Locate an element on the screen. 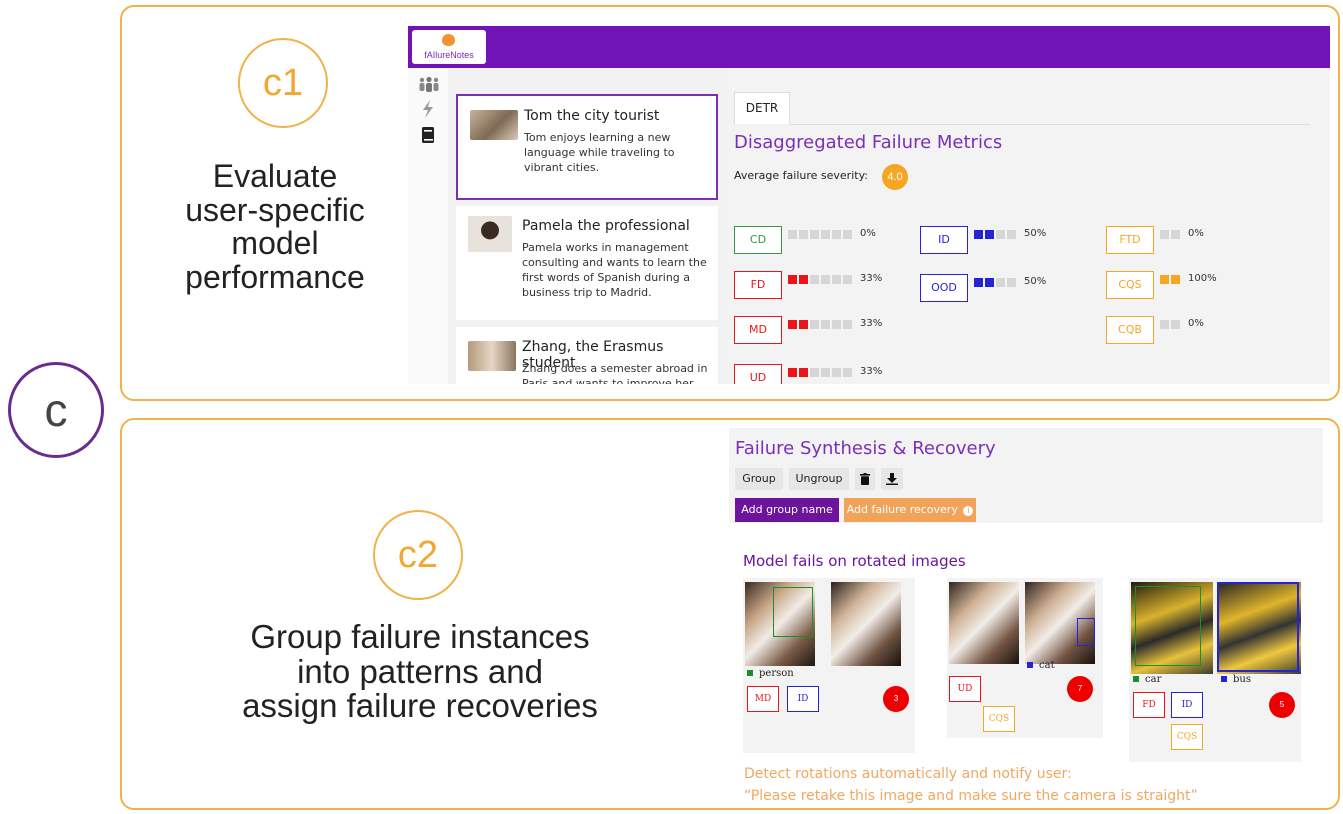  metric-code-button: ID is located at coordinates (944, 240).